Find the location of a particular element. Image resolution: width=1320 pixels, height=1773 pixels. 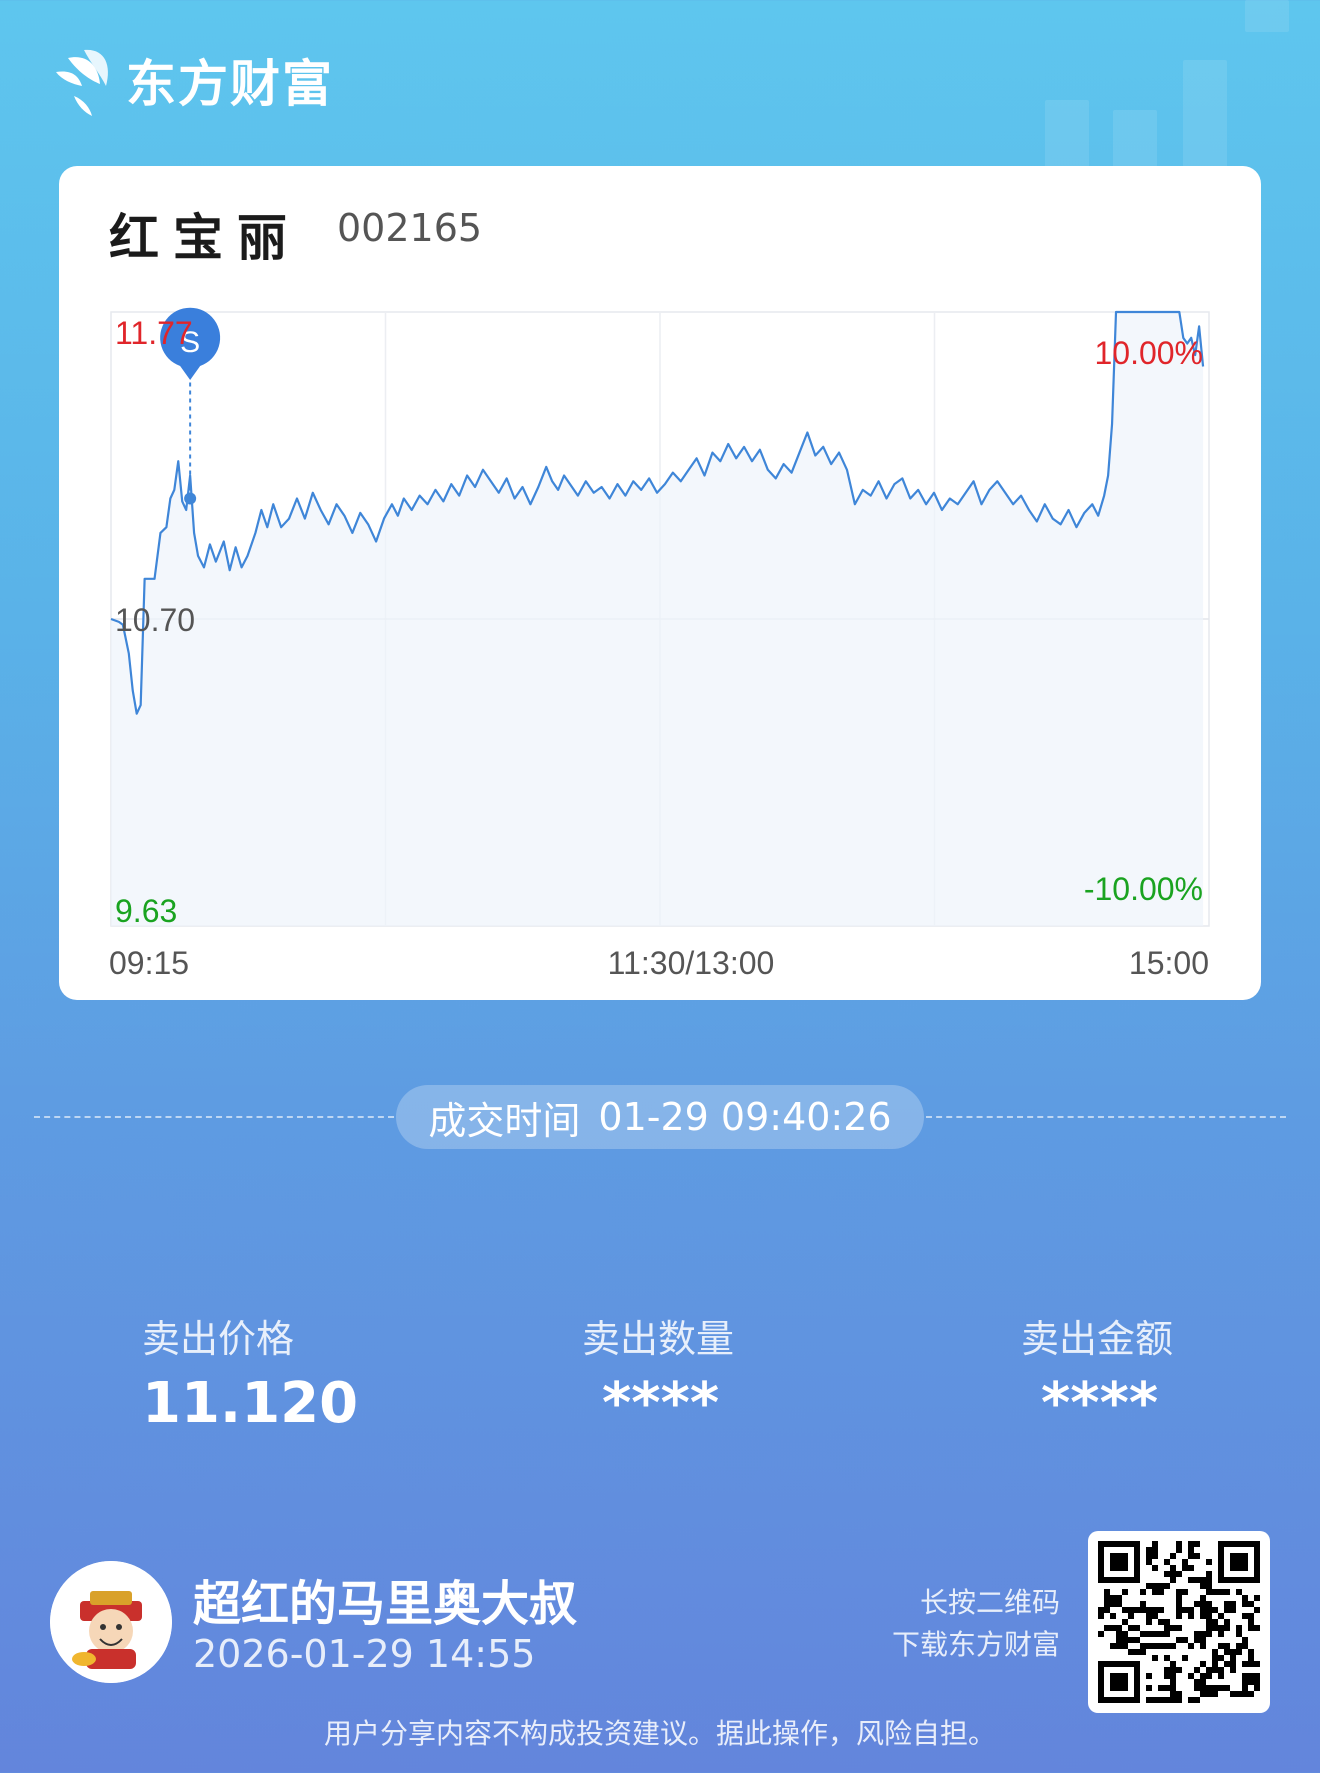

qr-hint-line2: 下载东方财富 is located at coordinates (975, 1644).